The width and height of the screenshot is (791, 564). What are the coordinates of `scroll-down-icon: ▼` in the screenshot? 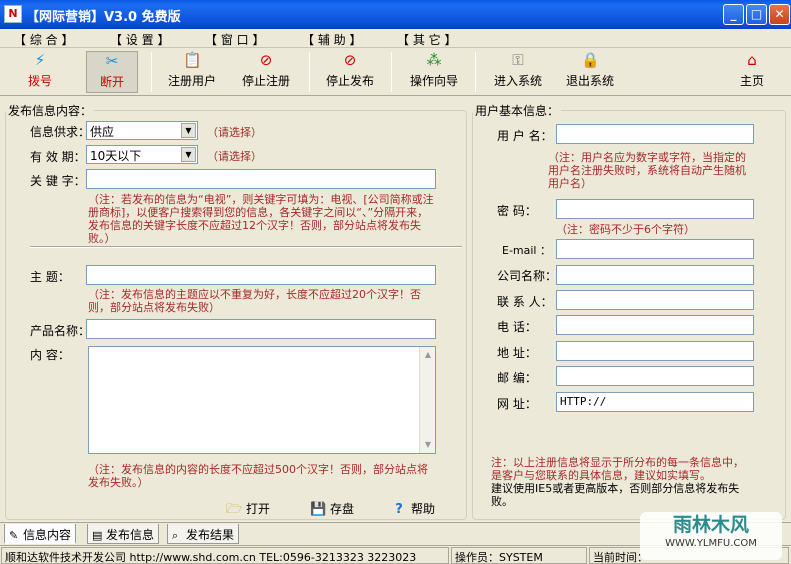 It's located at (428, 445).